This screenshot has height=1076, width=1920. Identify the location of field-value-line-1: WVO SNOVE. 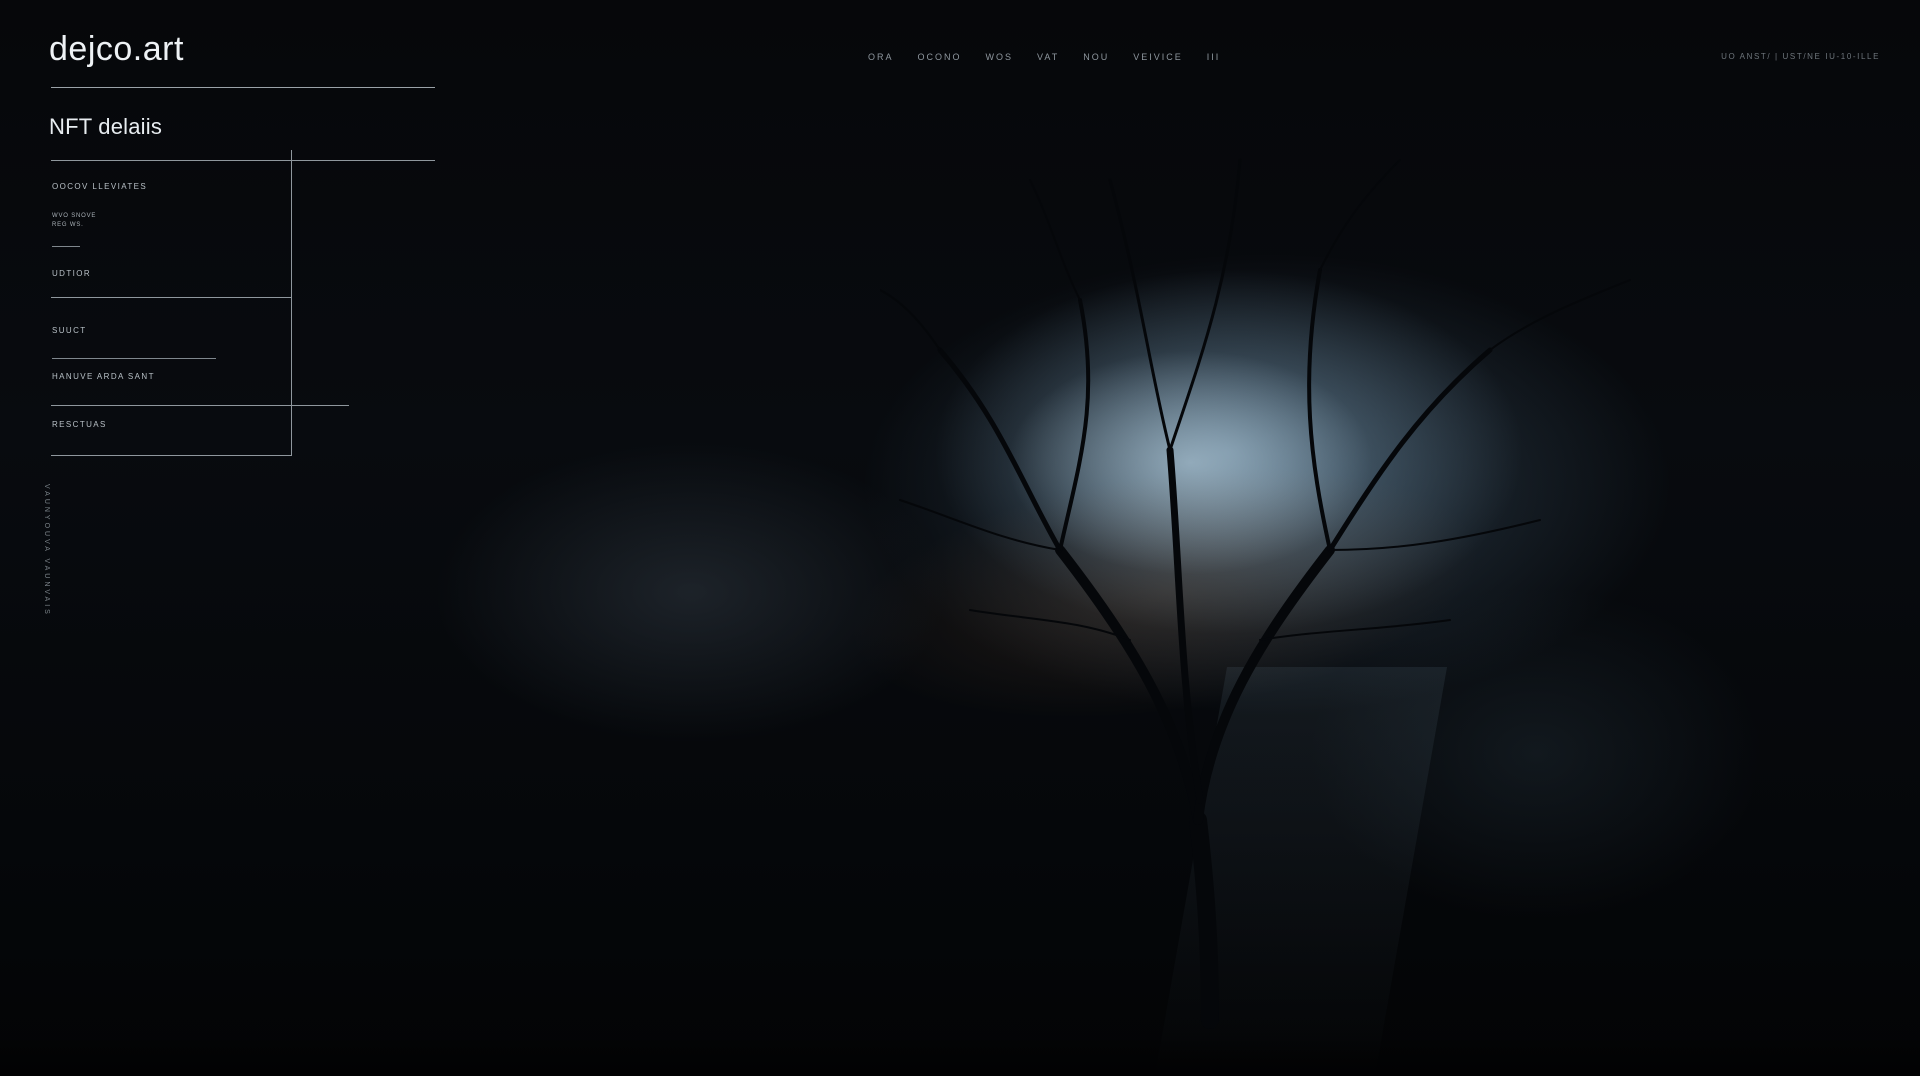
(74, 216).